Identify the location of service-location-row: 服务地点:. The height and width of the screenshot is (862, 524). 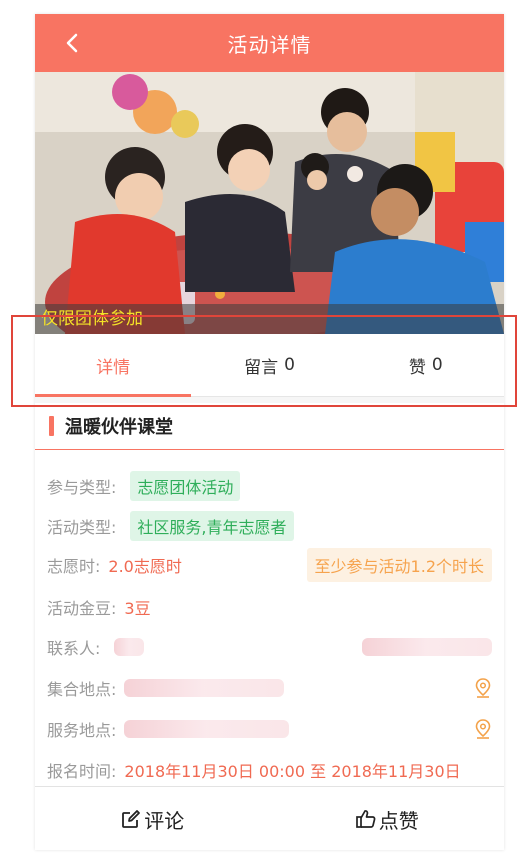
(269, 729).